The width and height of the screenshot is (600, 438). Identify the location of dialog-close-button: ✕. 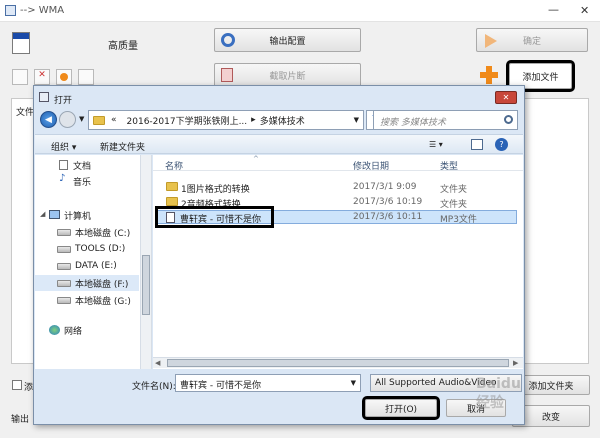
(506, 97).